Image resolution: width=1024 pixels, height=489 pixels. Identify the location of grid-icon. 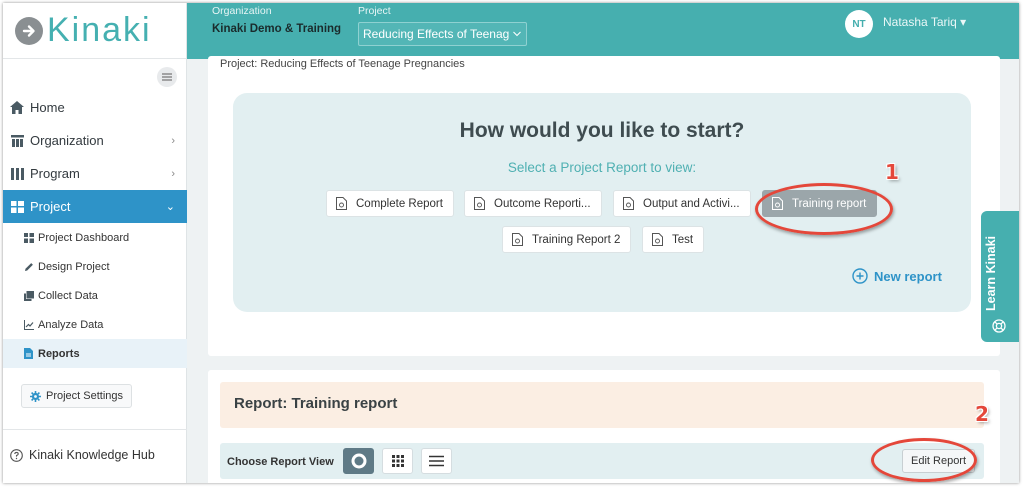
(397, 461).